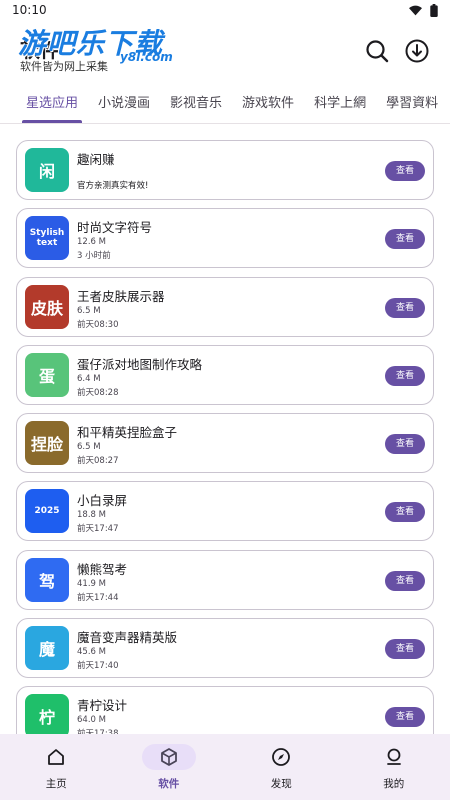  Describe the element at coordinates (225, 170) in the screenshot. I see `app-card: 闲趣闲赚官方亲测真实有效! 查看` at that location.